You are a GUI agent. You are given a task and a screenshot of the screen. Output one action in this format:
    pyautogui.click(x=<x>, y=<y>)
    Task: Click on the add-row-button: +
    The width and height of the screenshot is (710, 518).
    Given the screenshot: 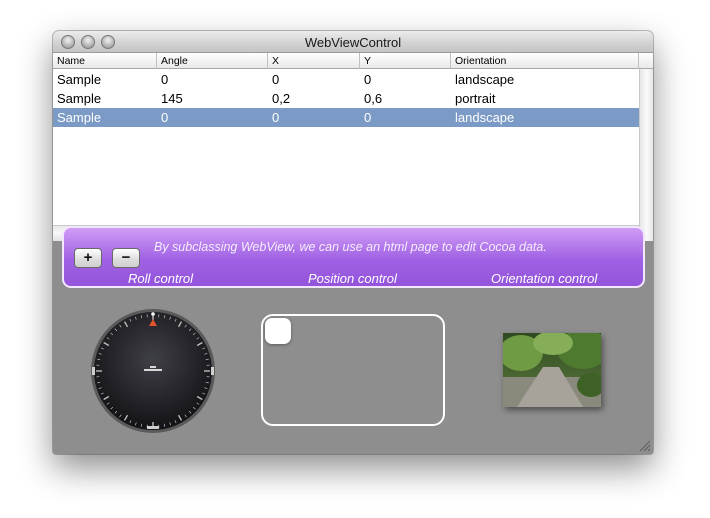 What is the action you would take?
    pyautogui.click(x=88, y=258)
    